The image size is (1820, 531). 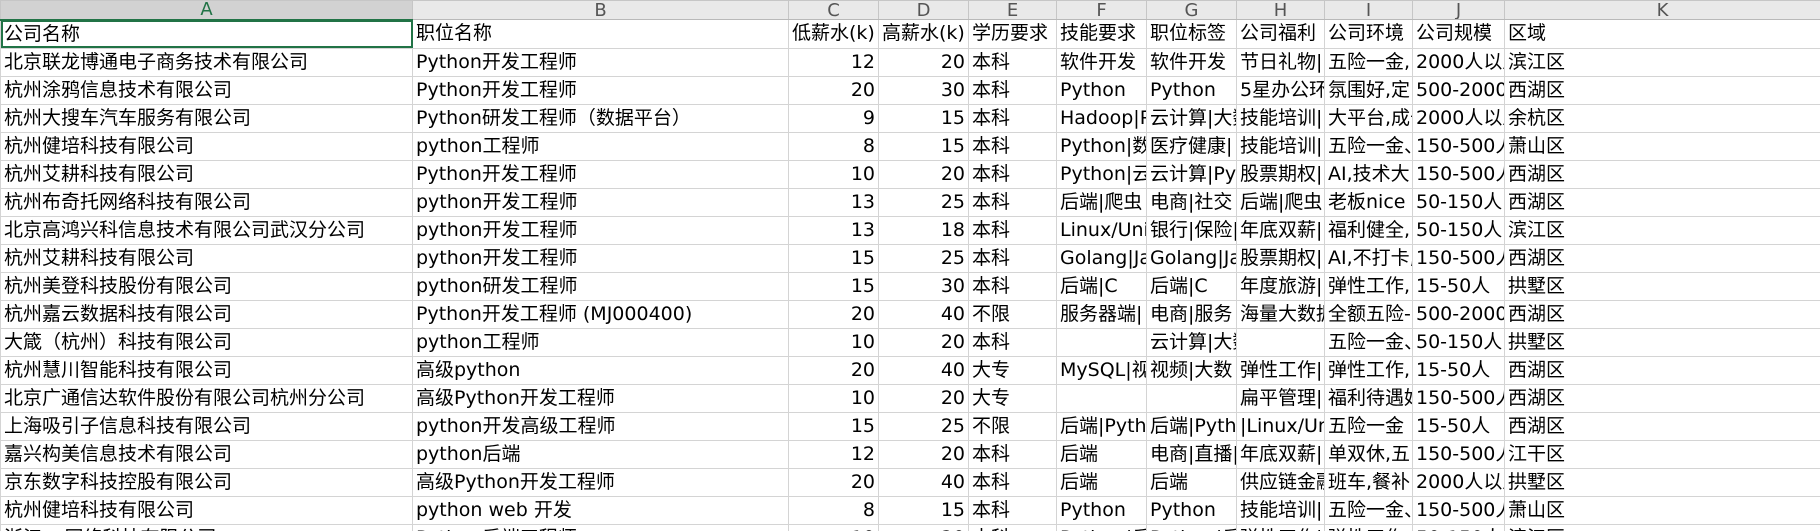 I want to click on table-cell: 福利待遇好, so click(x=1368, y=398).